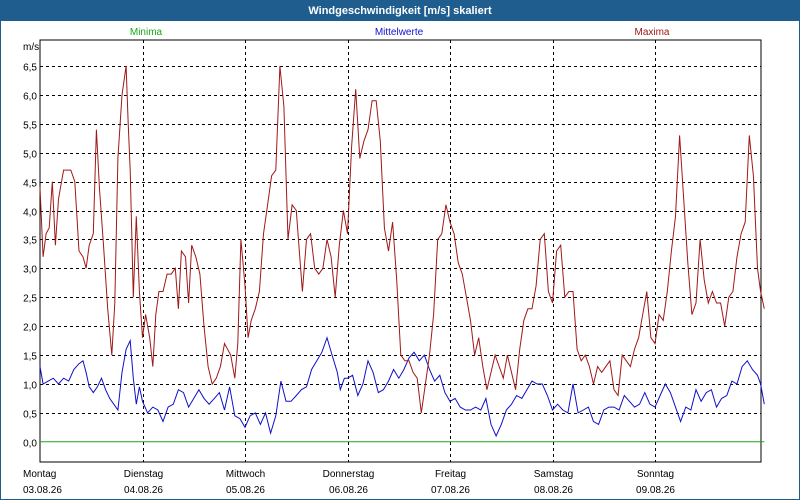  What do you see at coordinates (30, 386) in the screenshot?
I see `y-tick-label: 1,0` at bounding box center [30, 386].